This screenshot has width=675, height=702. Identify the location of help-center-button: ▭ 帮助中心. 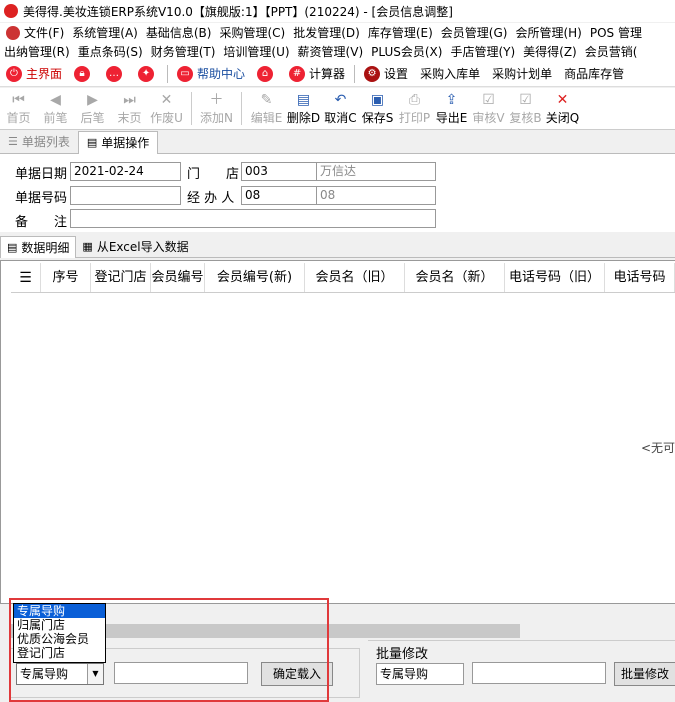
(211, 73).